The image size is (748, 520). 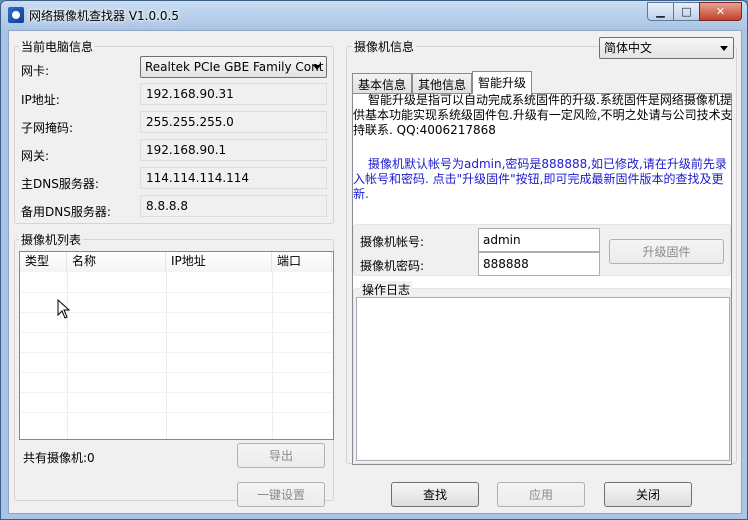 What do you see at coordinates (392, 242) in the screenshot?
I see `account-label: 摄像机帐号:` at bounding box center [392, 242].